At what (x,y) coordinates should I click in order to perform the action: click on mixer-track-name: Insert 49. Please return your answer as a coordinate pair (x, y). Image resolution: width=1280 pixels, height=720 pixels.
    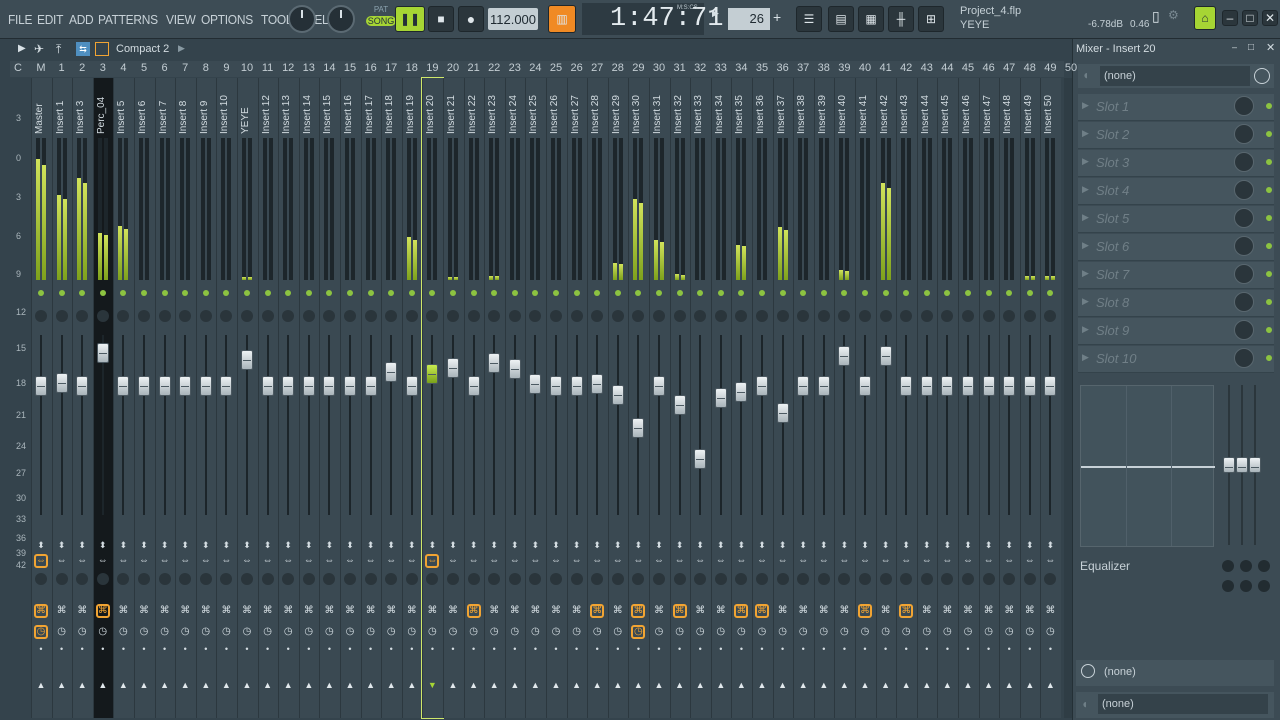
    Looking at the image, I should click on (1030, 110).